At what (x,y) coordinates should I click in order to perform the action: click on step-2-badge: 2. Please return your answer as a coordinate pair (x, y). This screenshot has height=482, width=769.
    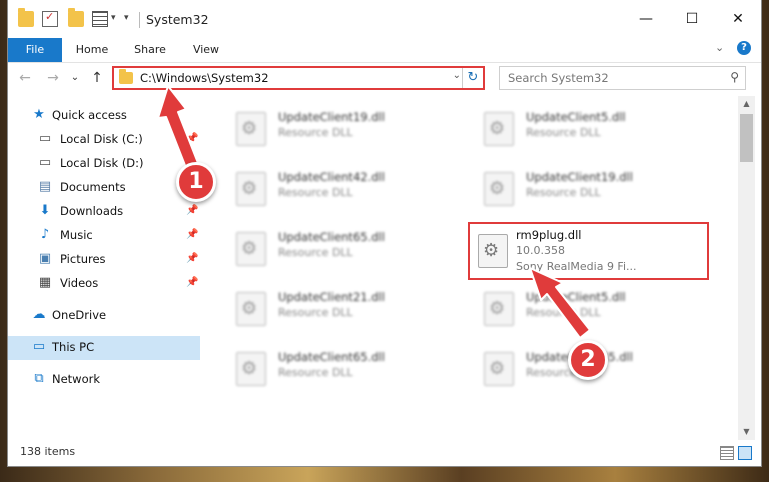
    Looking at the image, I should click on (588, 360).